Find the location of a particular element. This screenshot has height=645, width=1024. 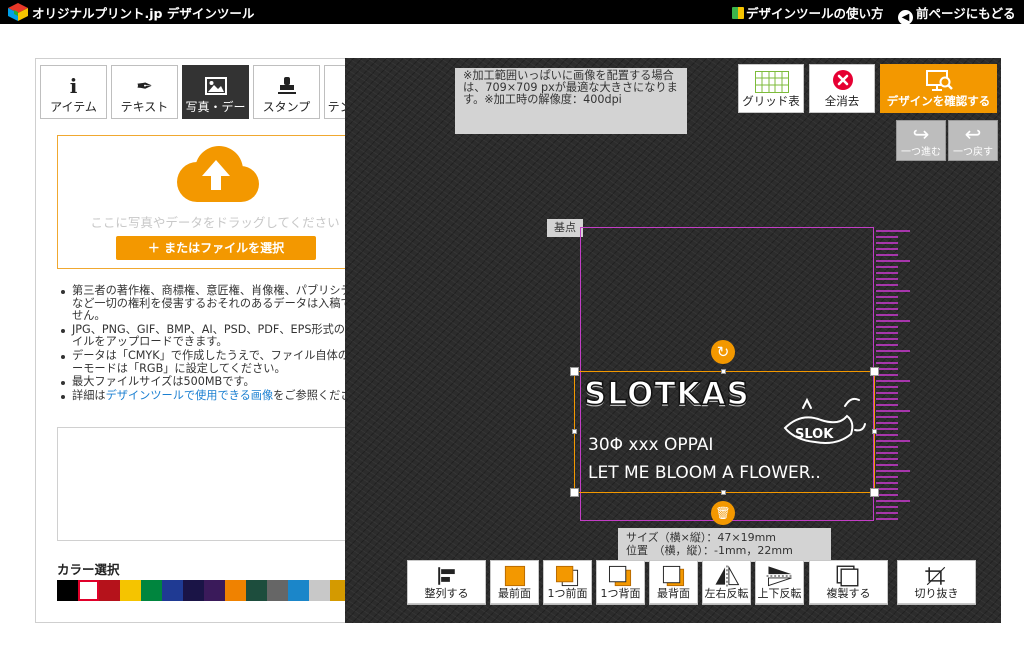

tab-item: i アイテム is located at coordinates (73, 92).